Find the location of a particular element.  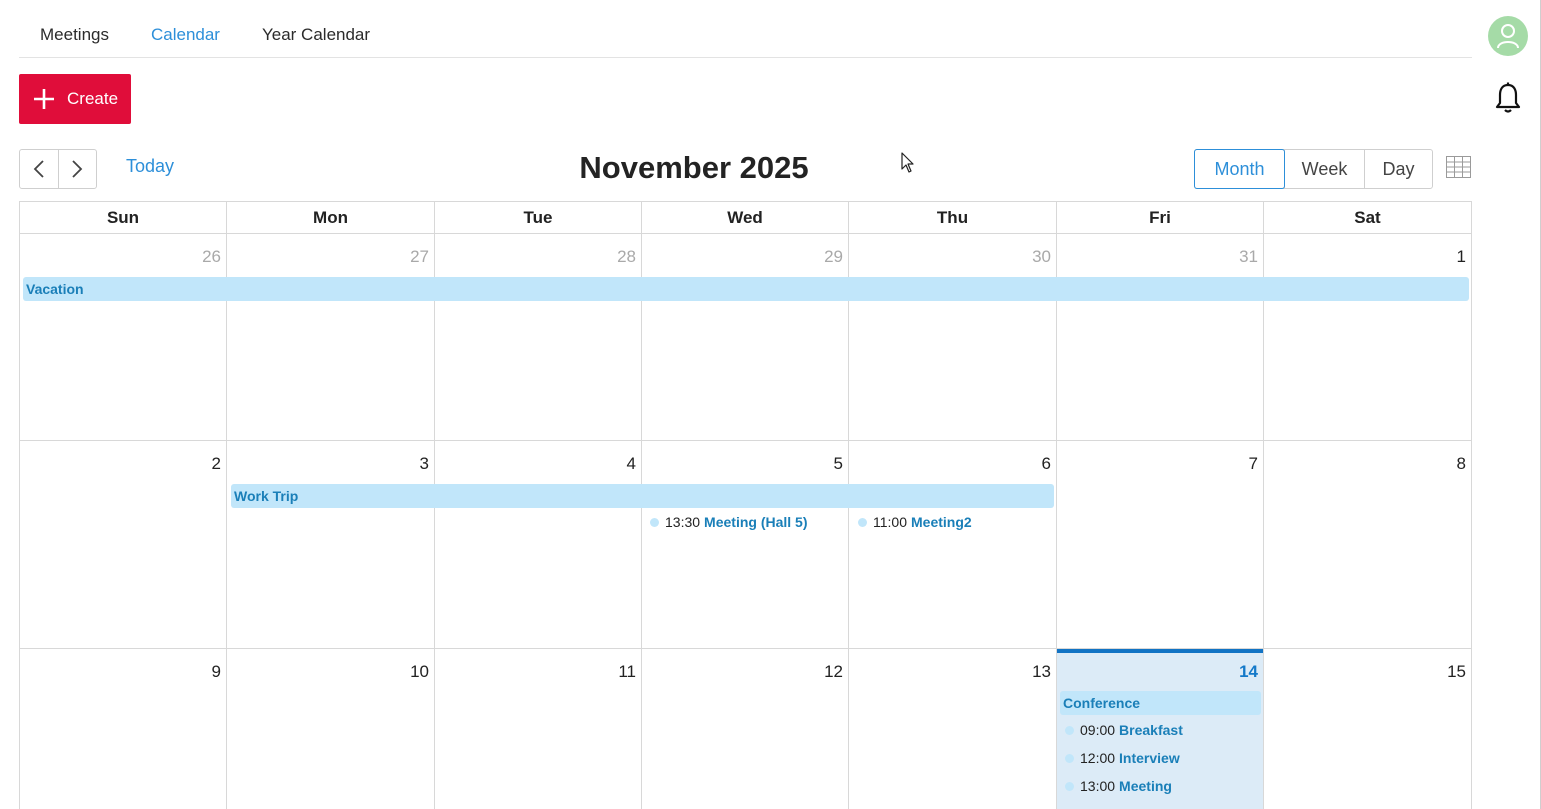

event-time: 11:00 is located at coordinates (890, 522).